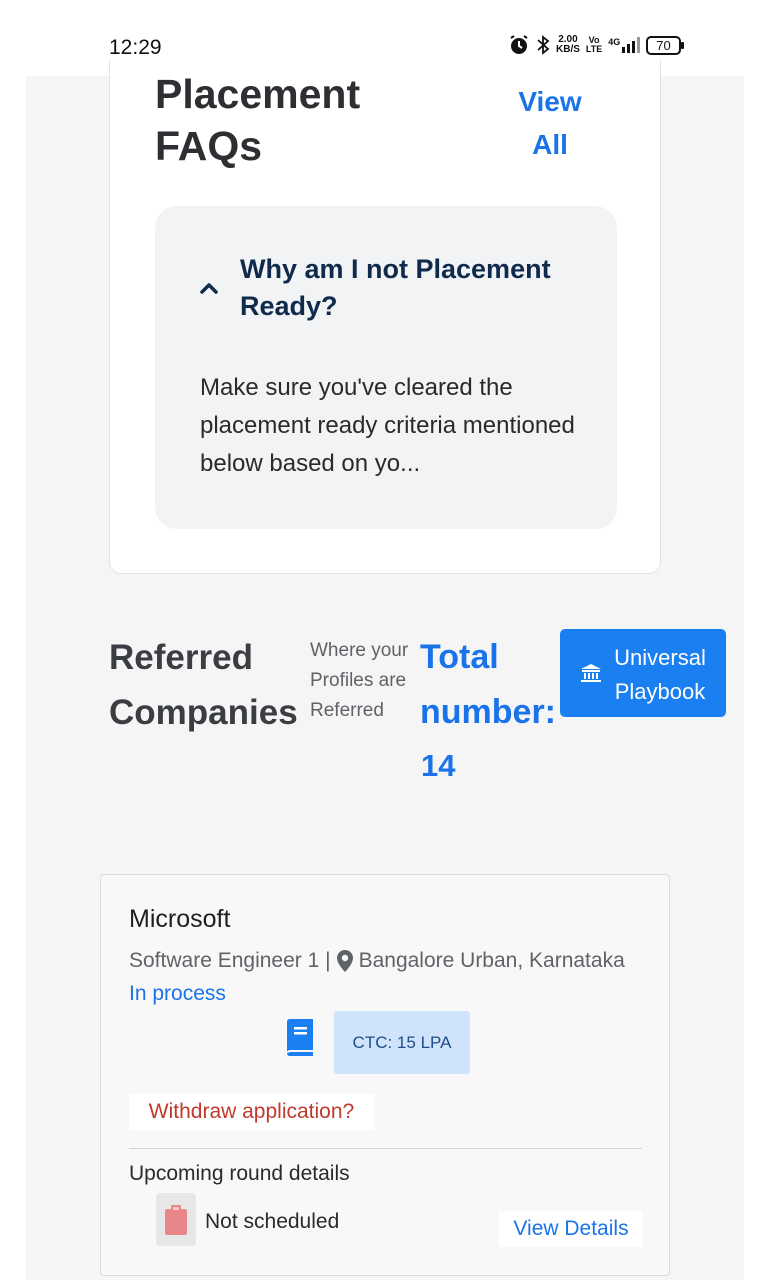 The width and height of the screenshot is (770, 1280). What do you see at coordinates (272, 1221) in the screenshot?
I see `round-status: Not scheduled` at bounding box center [272, 1221].